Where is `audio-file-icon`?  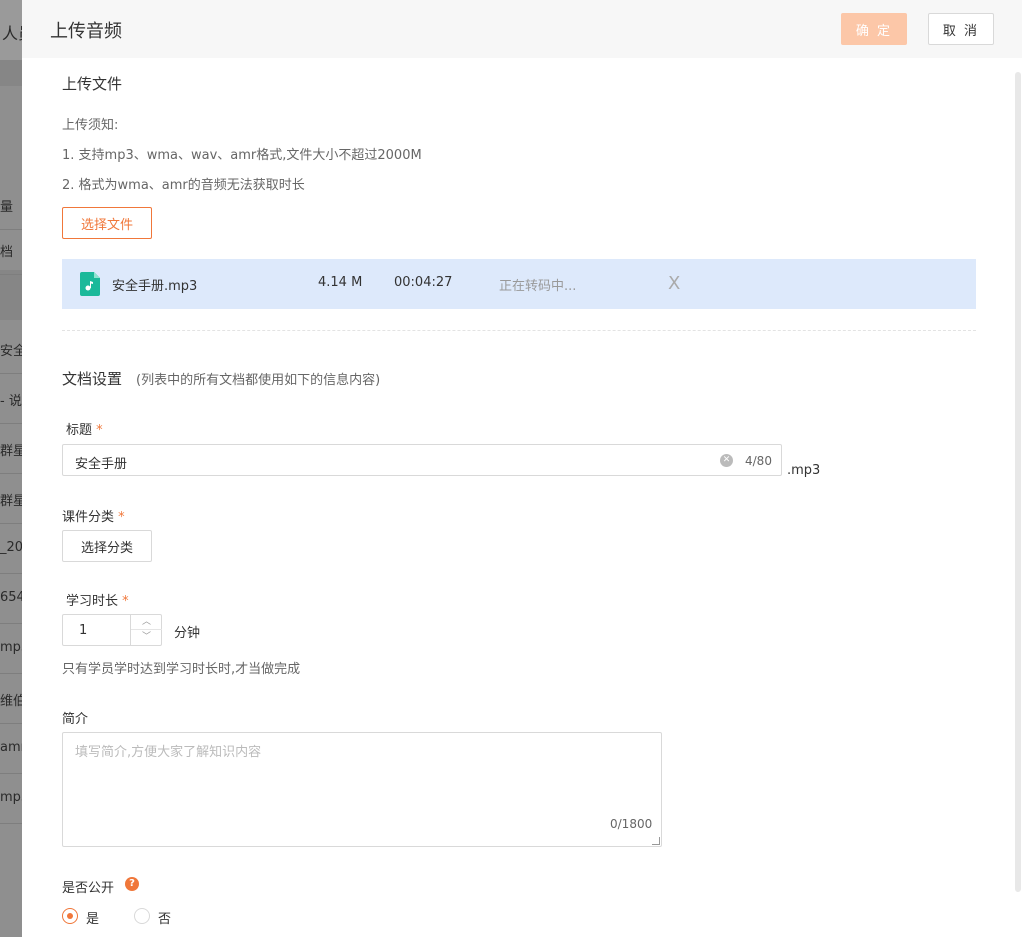 audio-file-icon is located at coordinates (90, 284).